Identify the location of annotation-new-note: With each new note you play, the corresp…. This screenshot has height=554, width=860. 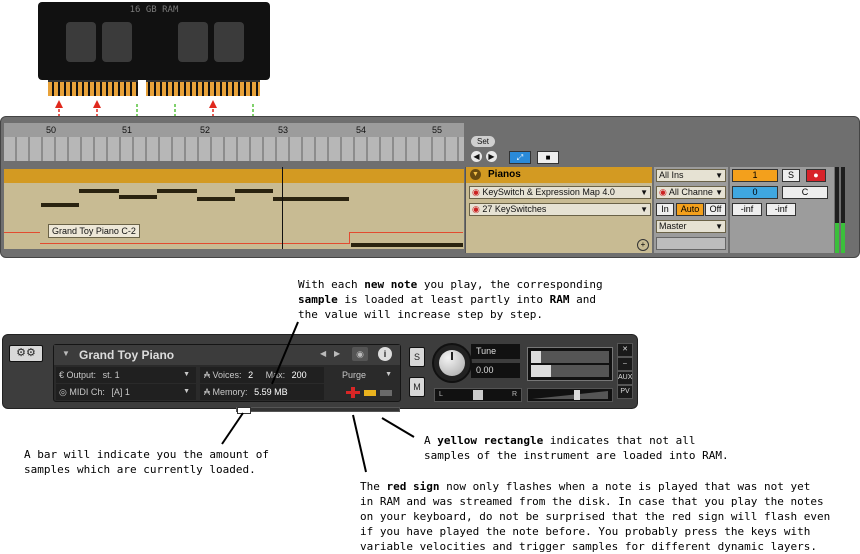
(450, 299).